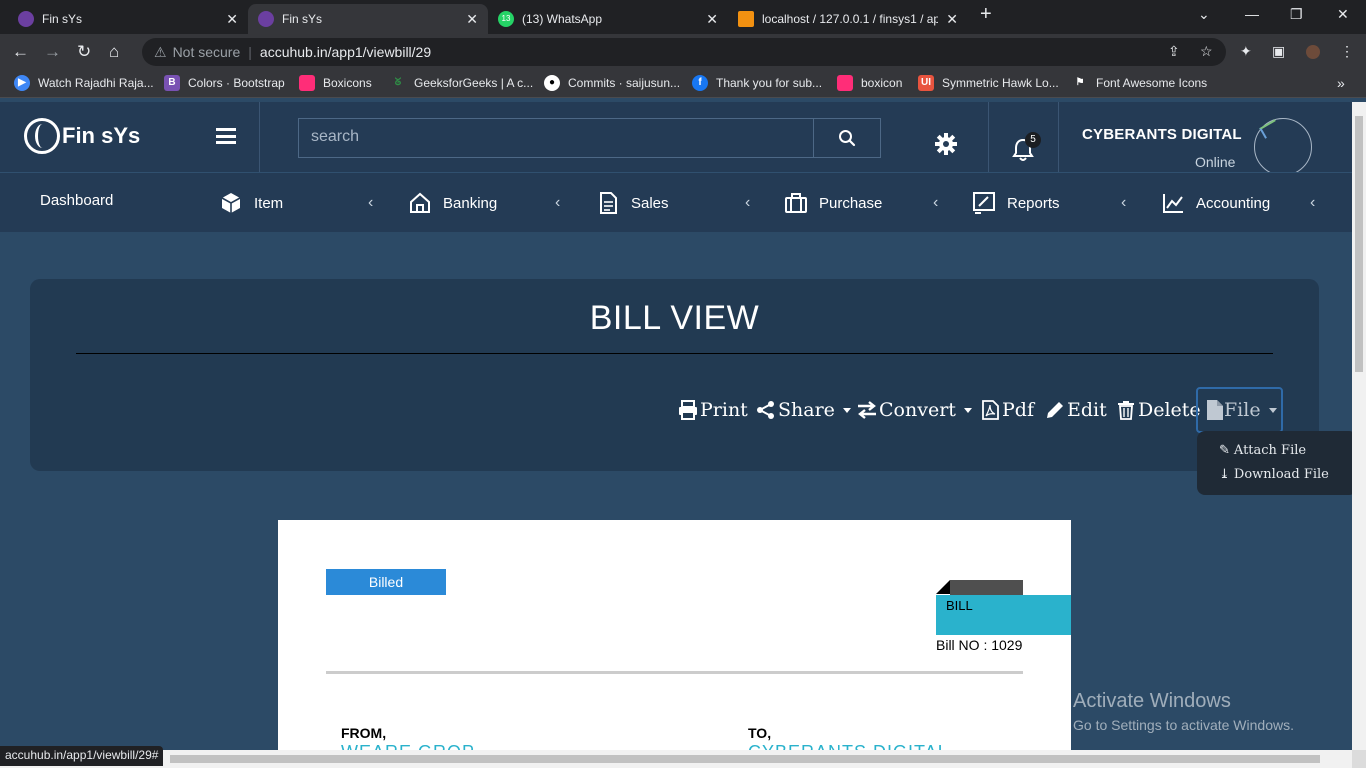  What do you see at coordinates (848, 19) in the screenshot?
I see `tab-phpmyadmin: localhost / 127.0.0.1 / finsys1 / ap ✕` at bounding box center [848, 19].